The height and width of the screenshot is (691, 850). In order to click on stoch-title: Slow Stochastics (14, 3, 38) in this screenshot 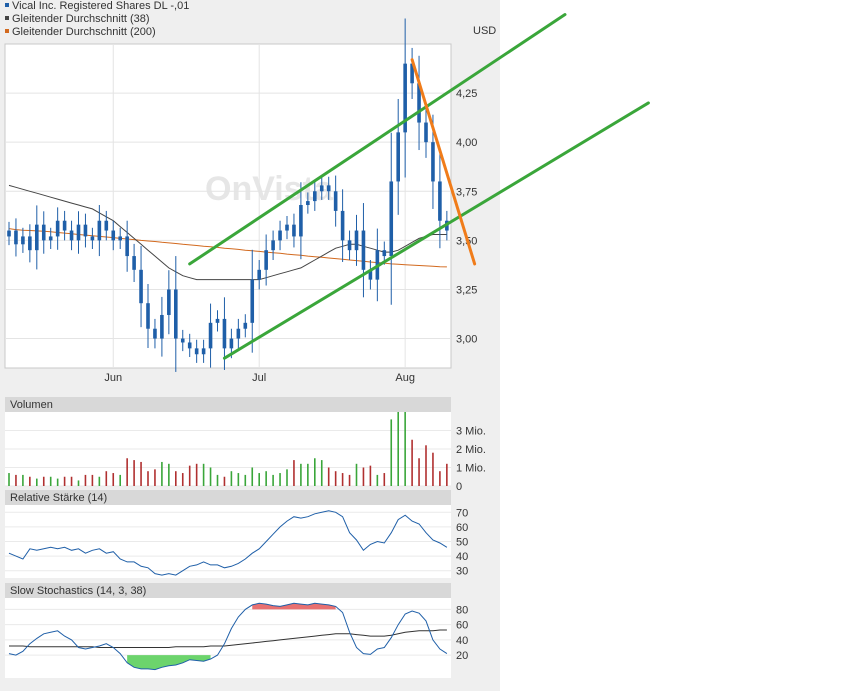, I will do `click(78, 591)`.